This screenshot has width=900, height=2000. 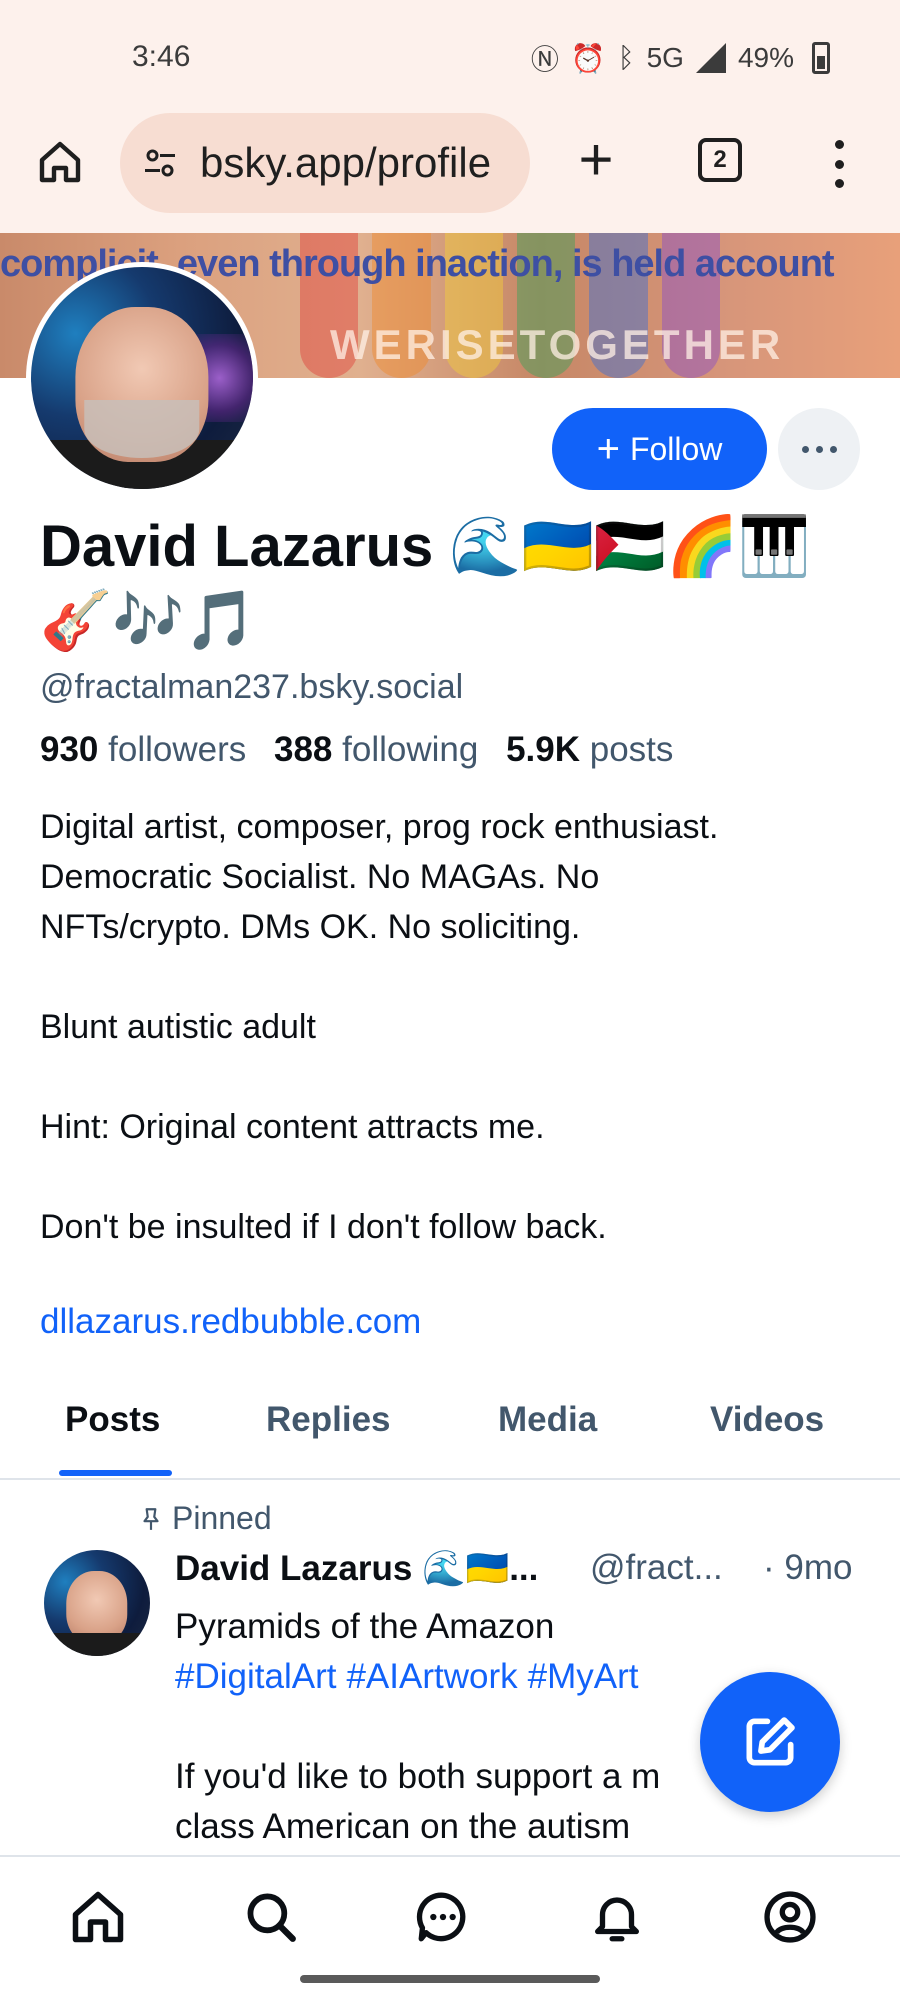 I want to click on tab-media: Media, so click(x=547, y=1420).